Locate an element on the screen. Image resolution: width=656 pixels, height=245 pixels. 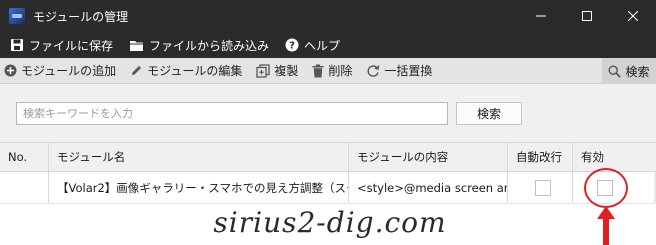
table-header: No. モジュール名 モジュールの内容 自動改行 有効 is located at coordinates (328, 157).